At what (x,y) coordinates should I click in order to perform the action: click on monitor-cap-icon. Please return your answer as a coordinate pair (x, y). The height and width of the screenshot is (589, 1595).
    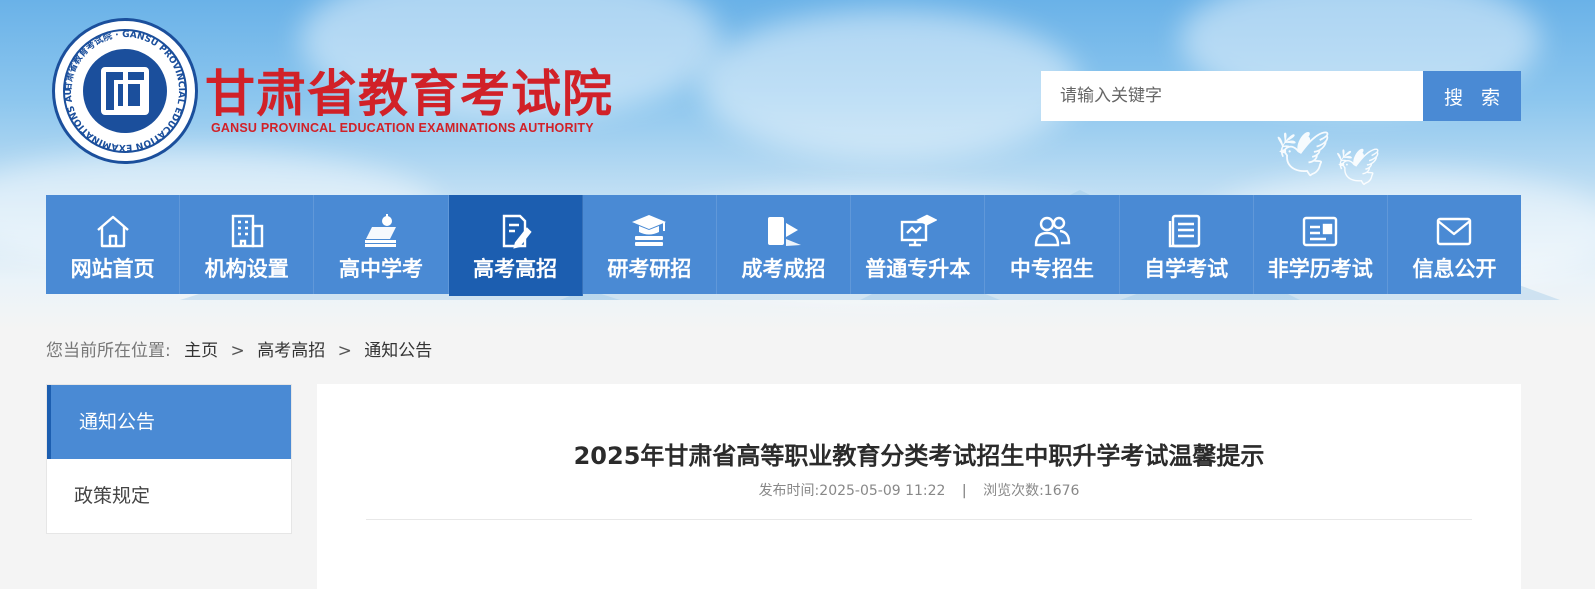
    Looking at the image, I should click on (918, 230).